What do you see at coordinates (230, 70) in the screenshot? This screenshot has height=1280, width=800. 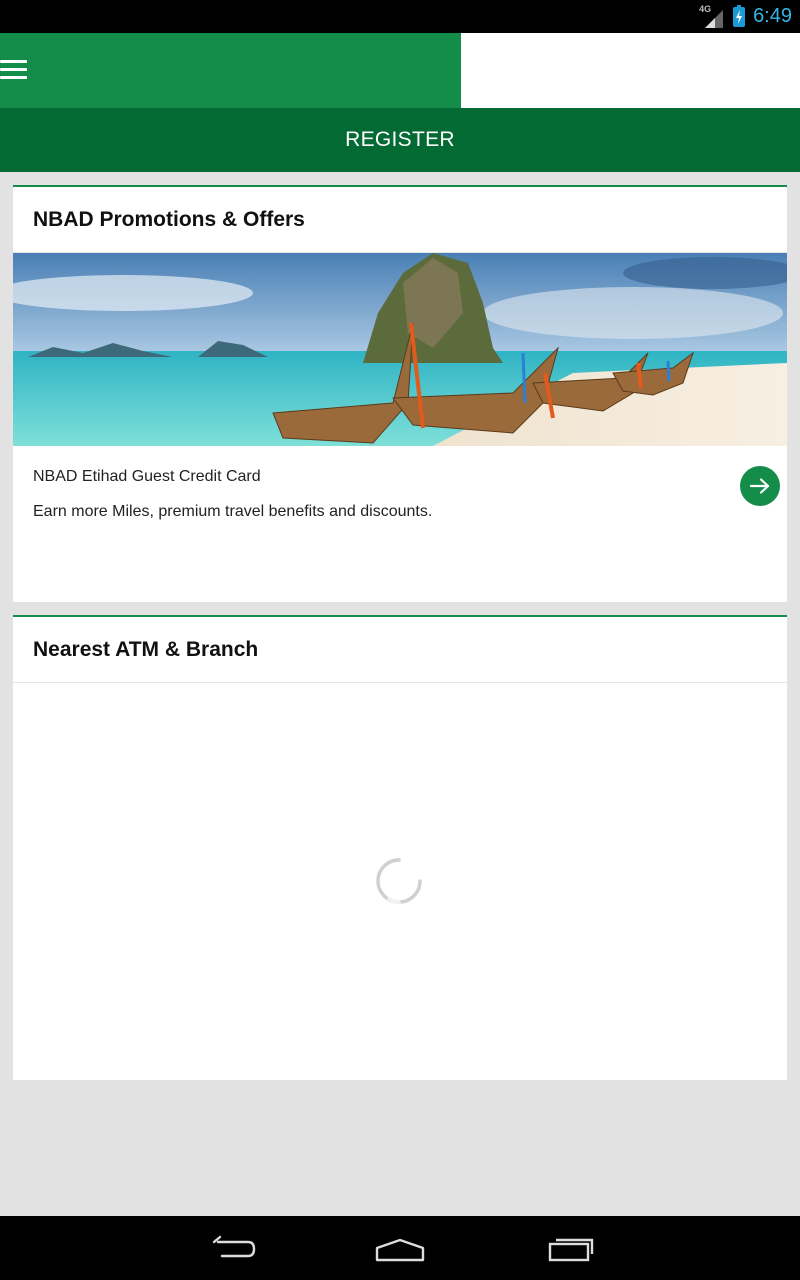 I see `header-brand-bar` at bounding box center [230, 70].